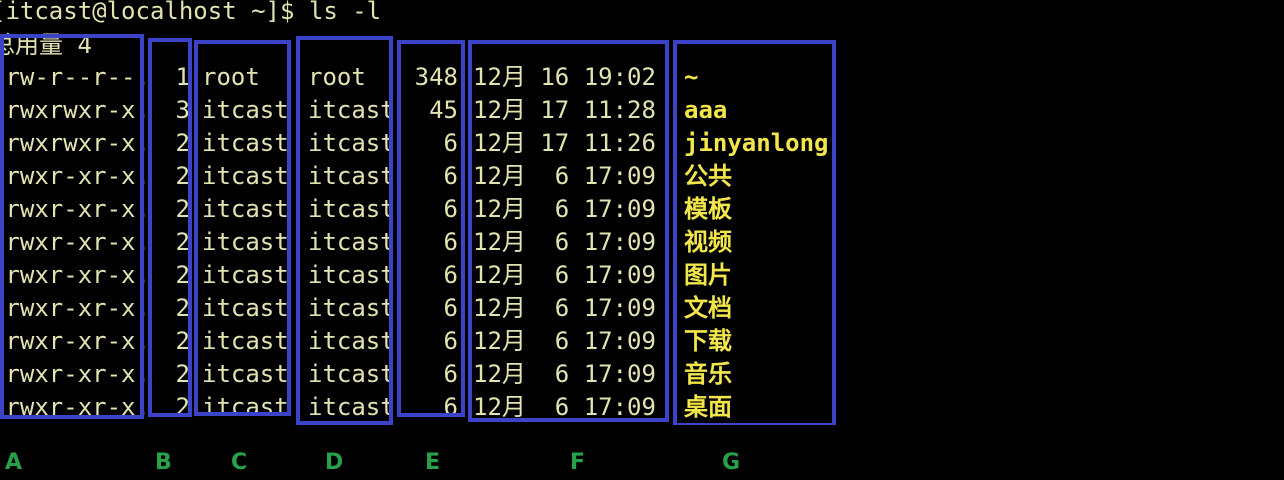  Describe the element at coordinates (708, 308) in the screenshot. I see `row-file-name: 文档` at that location.